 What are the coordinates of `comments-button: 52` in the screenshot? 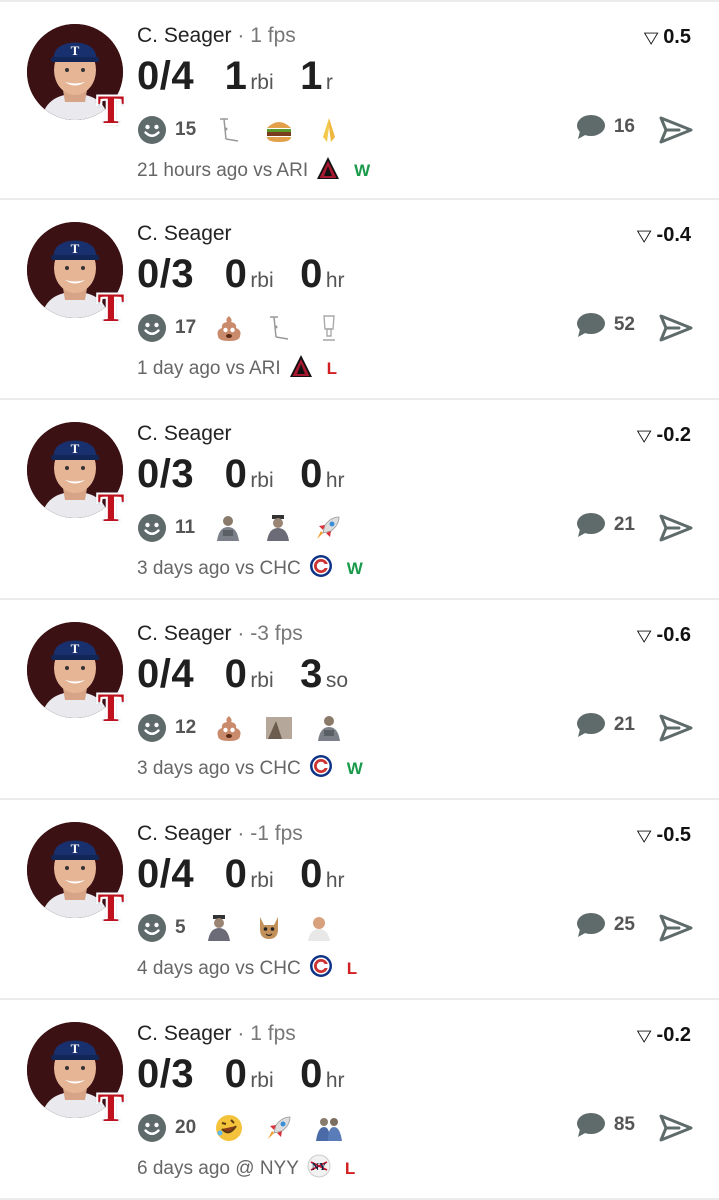 It's located at (605, 325).